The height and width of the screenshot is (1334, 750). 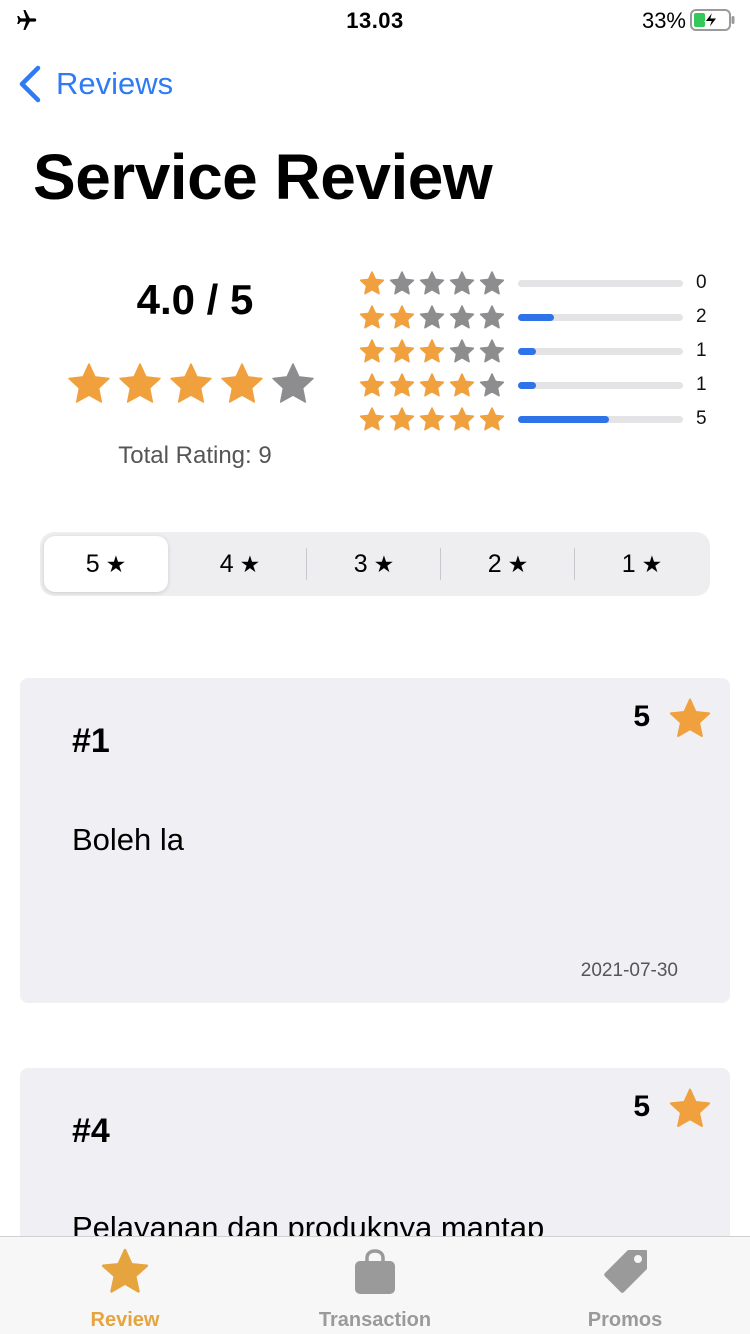 I want to click on review-date: 2021-07-30, so click(x=629, y=970).